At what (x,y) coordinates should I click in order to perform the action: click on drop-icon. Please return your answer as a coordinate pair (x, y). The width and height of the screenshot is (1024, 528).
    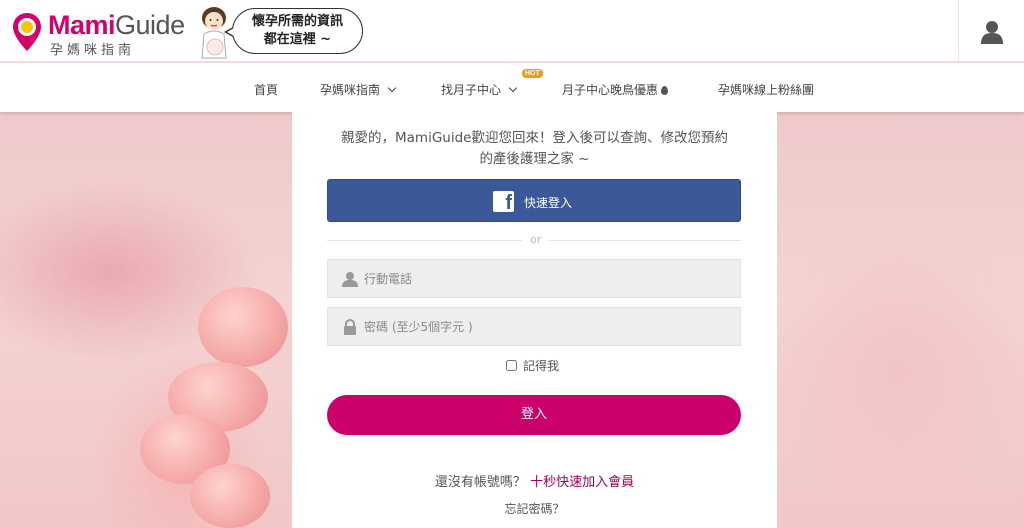
    Looking at the image, I should click on (665, 90).